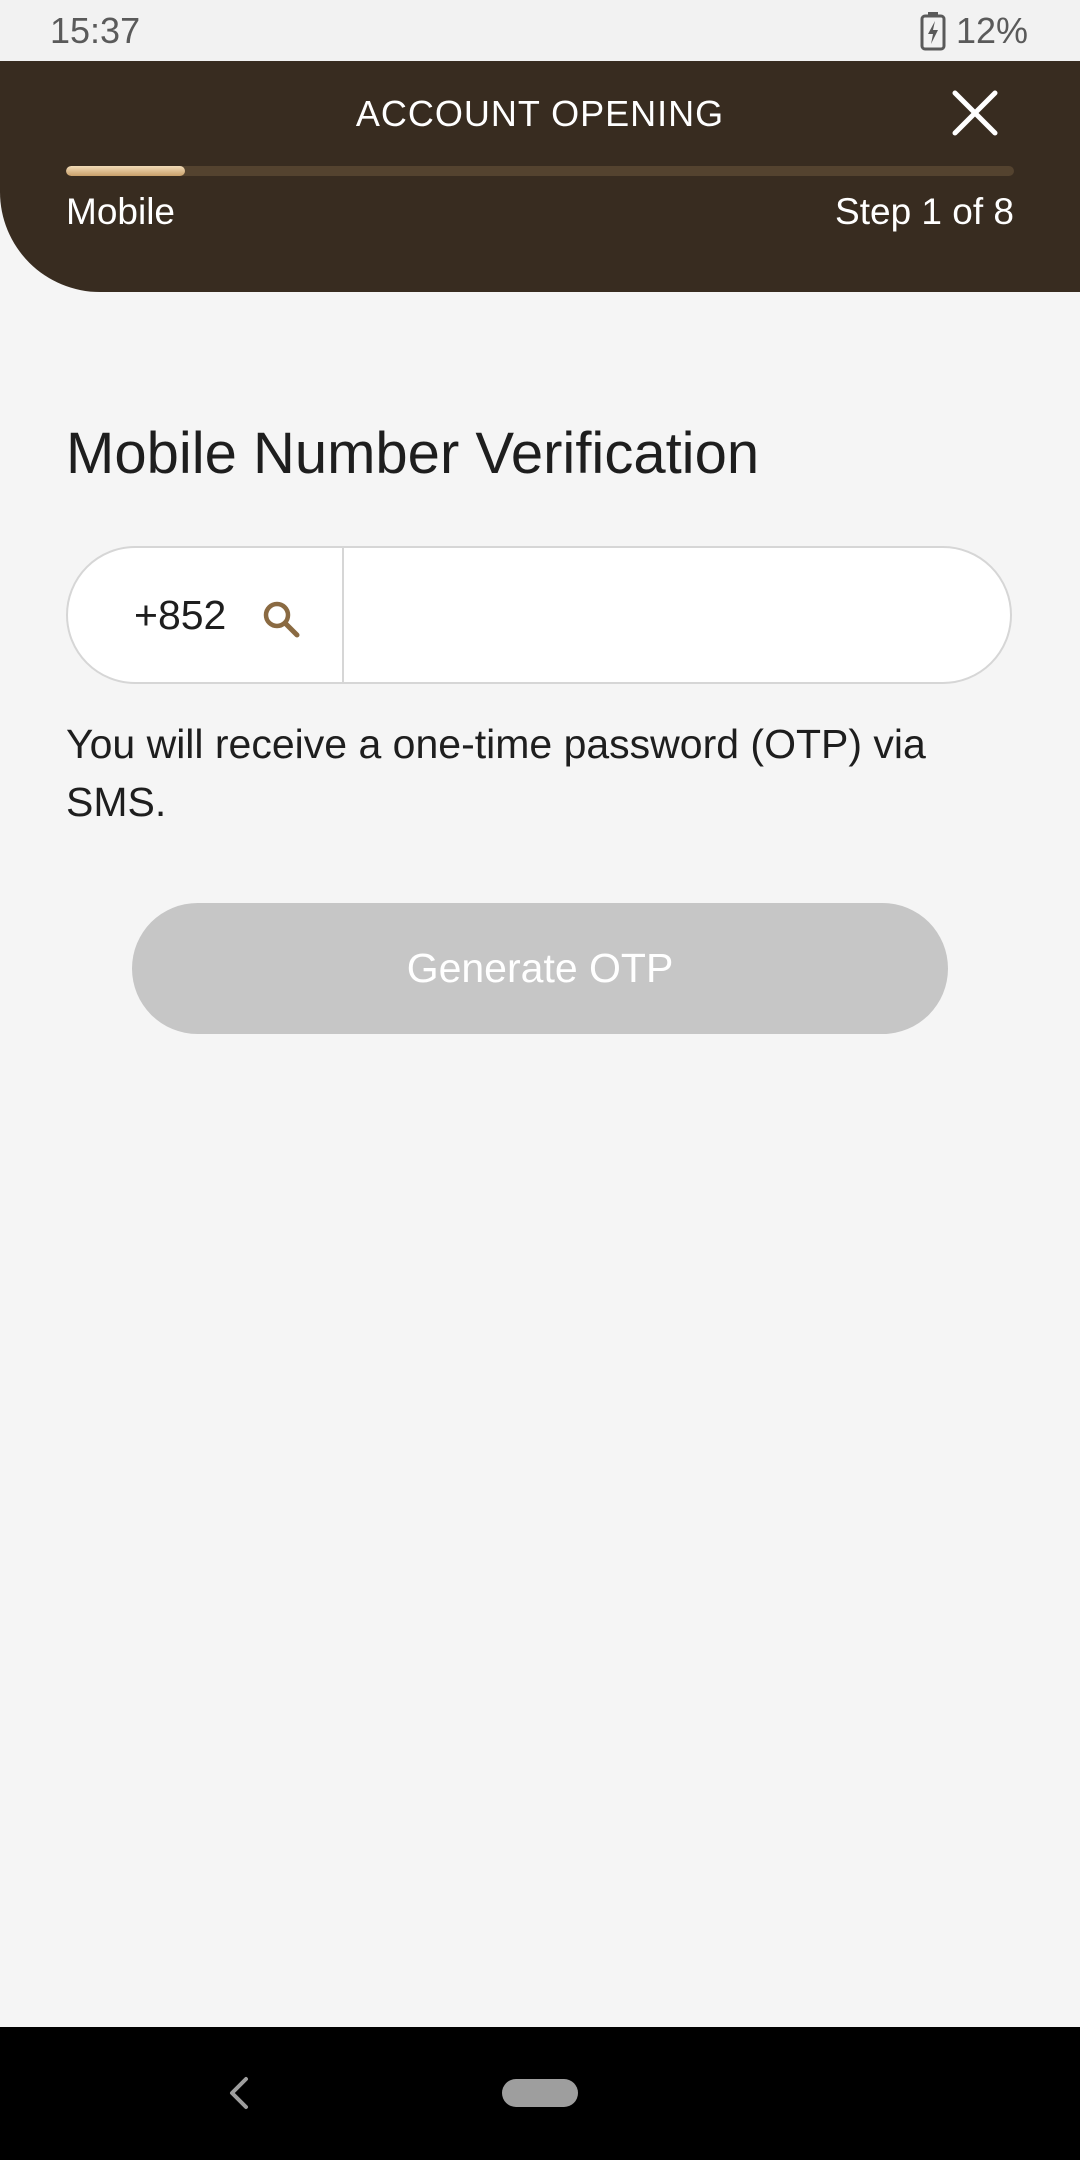 This screenshot has height=2160, width=1080. What do you see at coordinates (991, 30) in the screenshot?
I see `battery-percentage: 12%` at bounding box center [991, 30].